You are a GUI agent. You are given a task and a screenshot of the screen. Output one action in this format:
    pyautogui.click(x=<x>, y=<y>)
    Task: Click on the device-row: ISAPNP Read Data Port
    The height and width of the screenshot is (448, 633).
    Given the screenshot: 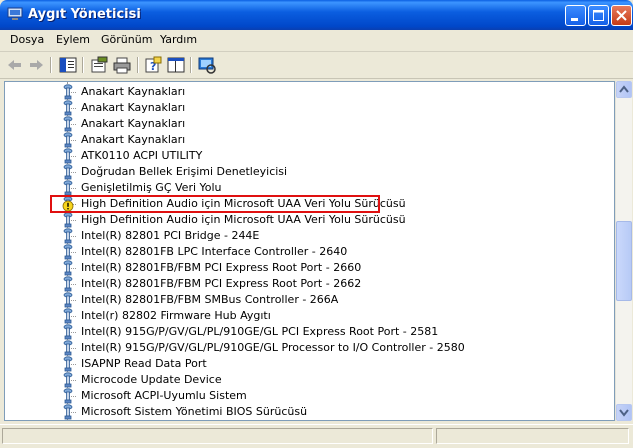 What is the action you would take?
    pyautogui.click(x=309, y=364)
    